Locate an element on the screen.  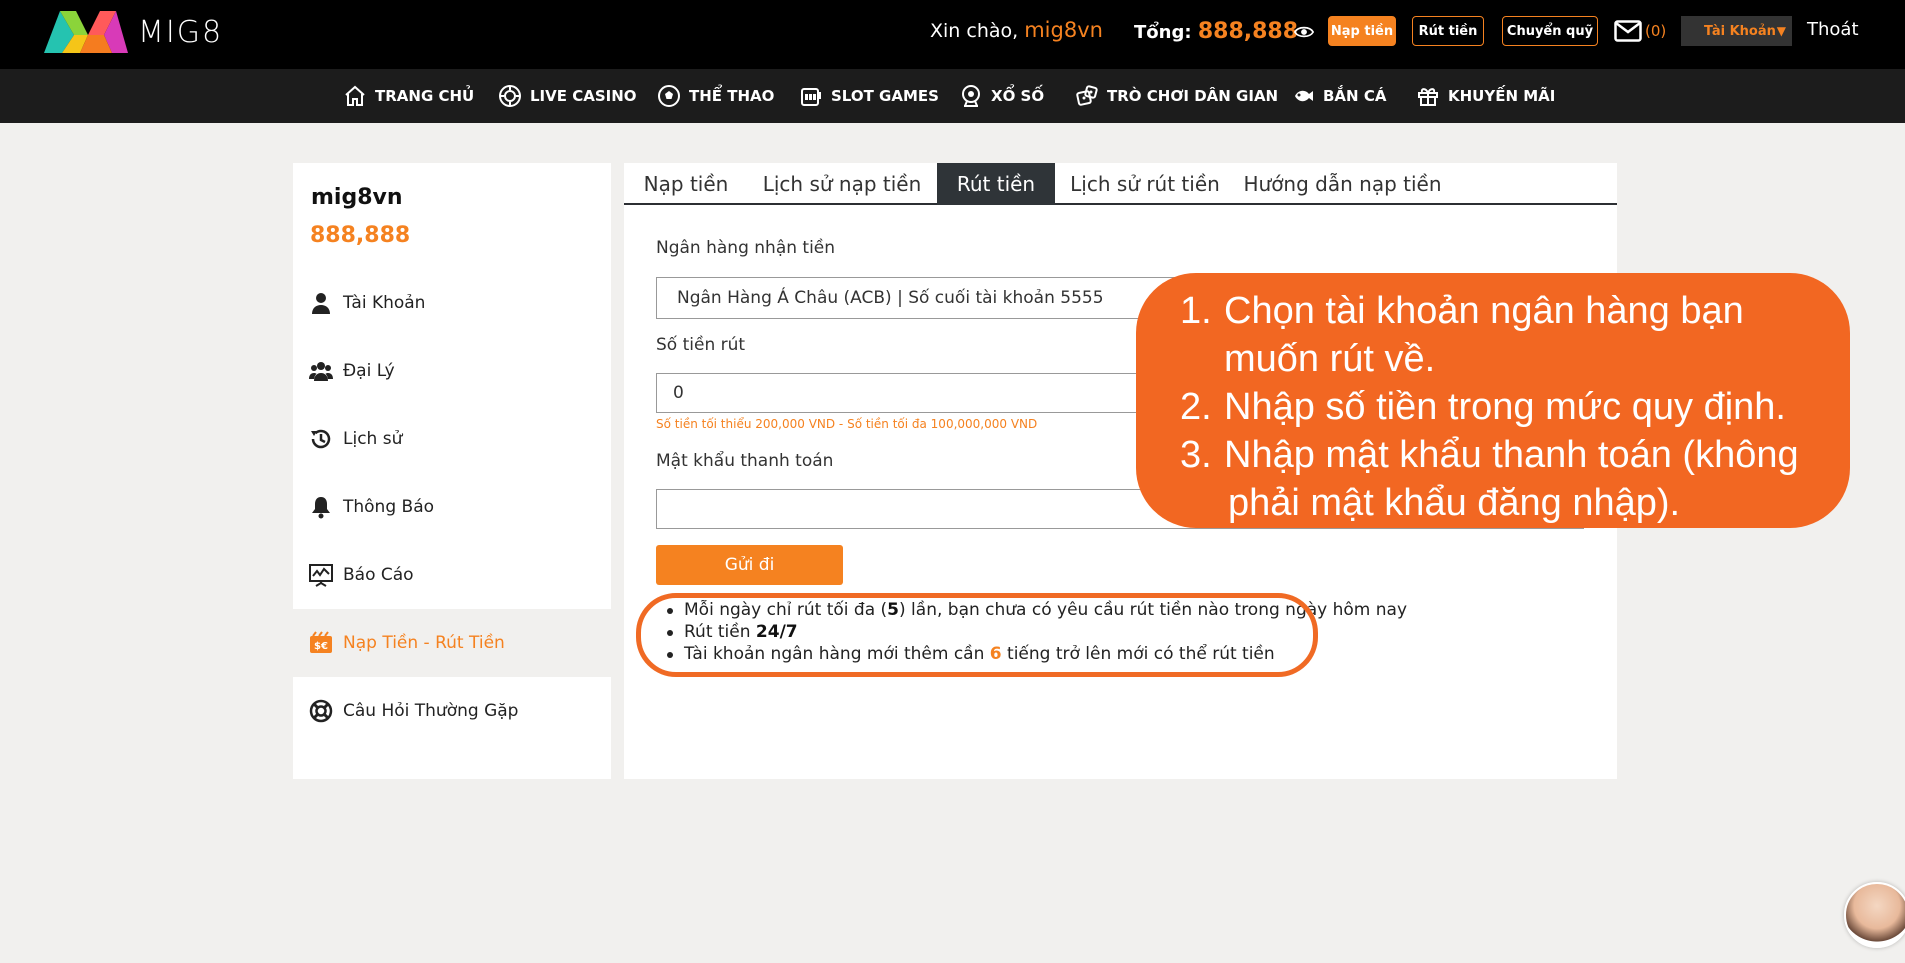
nav-item-home: TRANG CHỦ is located at coordinates (408, 96).